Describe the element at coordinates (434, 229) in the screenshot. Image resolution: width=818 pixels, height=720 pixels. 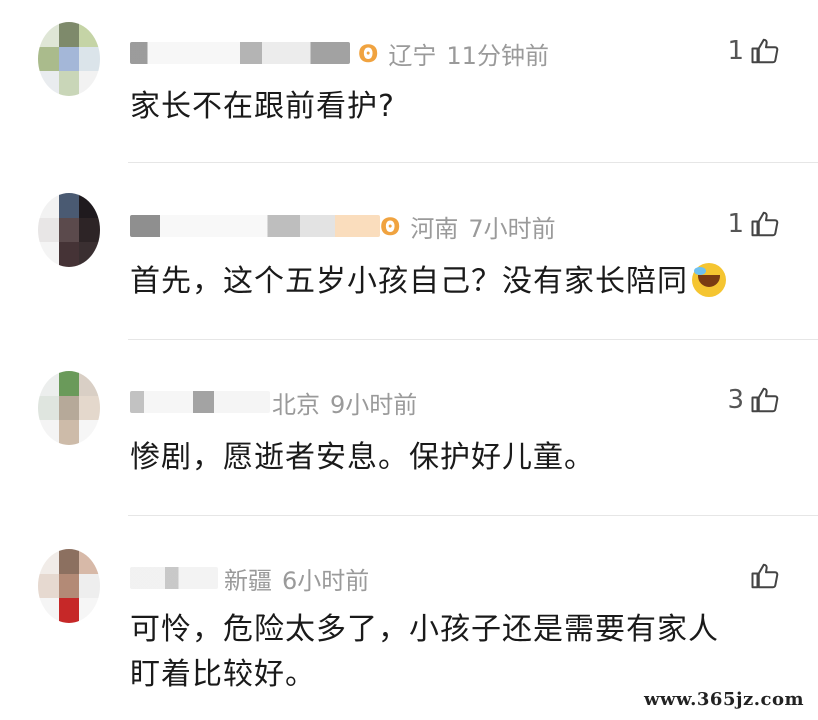
I see `location: 河南` at that location.